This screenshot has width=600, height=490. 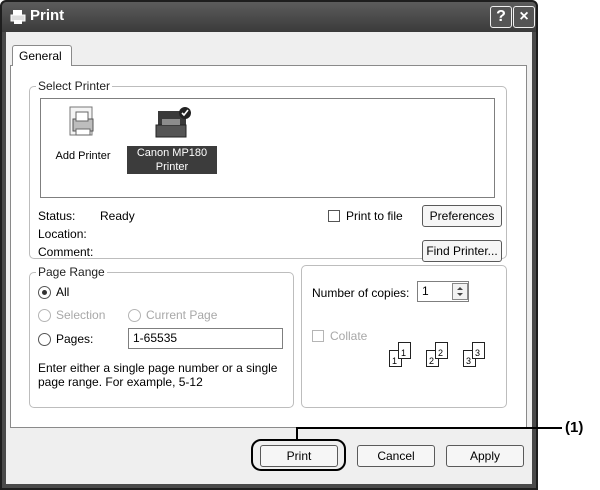 I want to click on selection-label: Selection, so click(x=81, y=315).